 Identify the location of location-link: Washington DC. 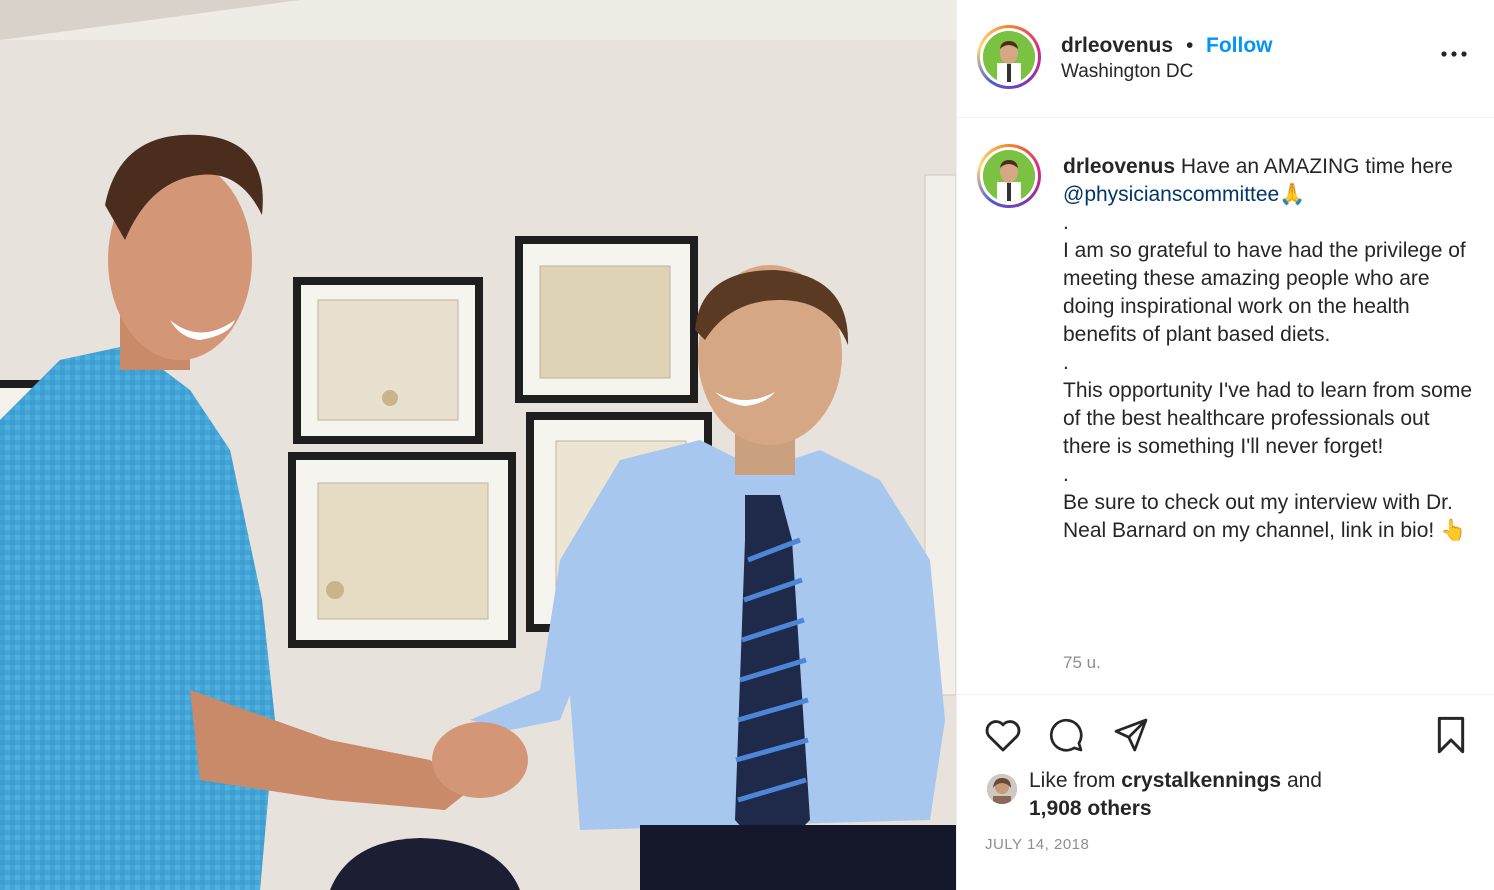
(1127, 72).